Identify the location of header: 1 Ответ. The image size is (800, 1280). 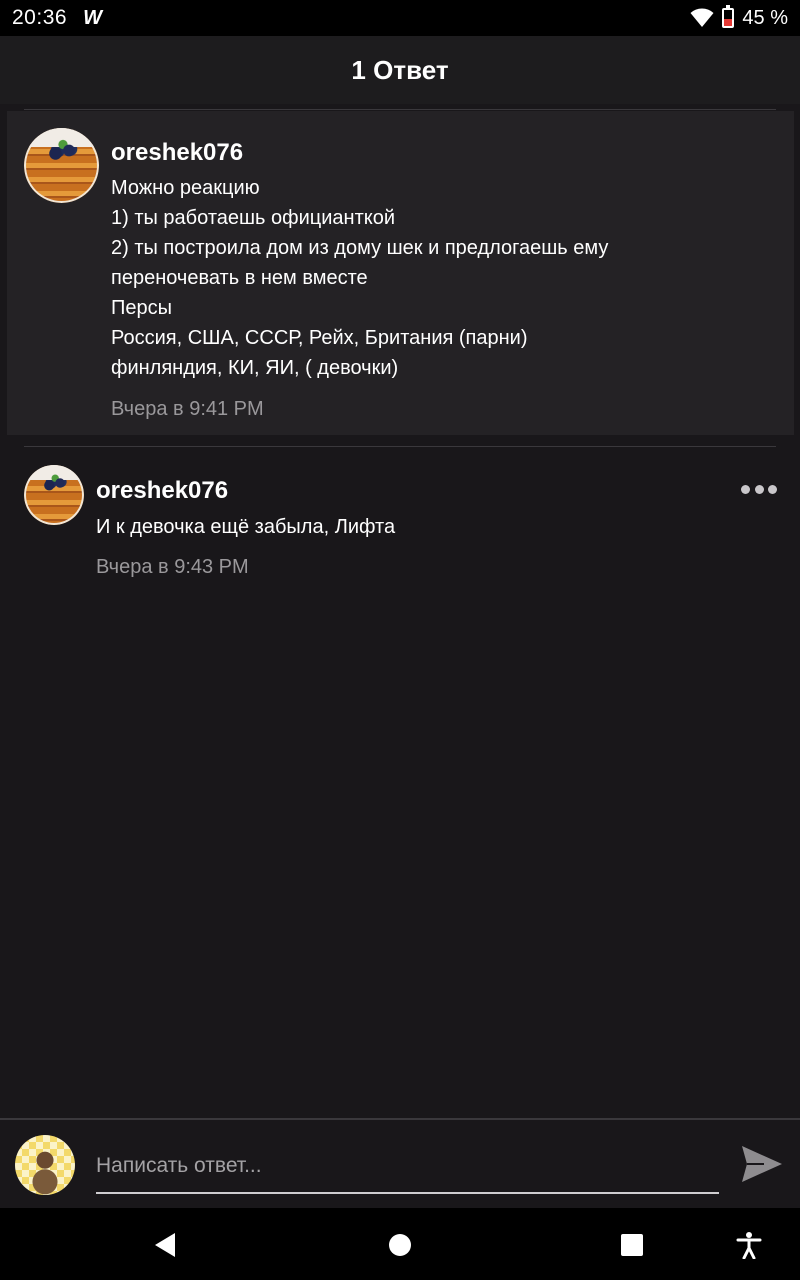
(400, 70).